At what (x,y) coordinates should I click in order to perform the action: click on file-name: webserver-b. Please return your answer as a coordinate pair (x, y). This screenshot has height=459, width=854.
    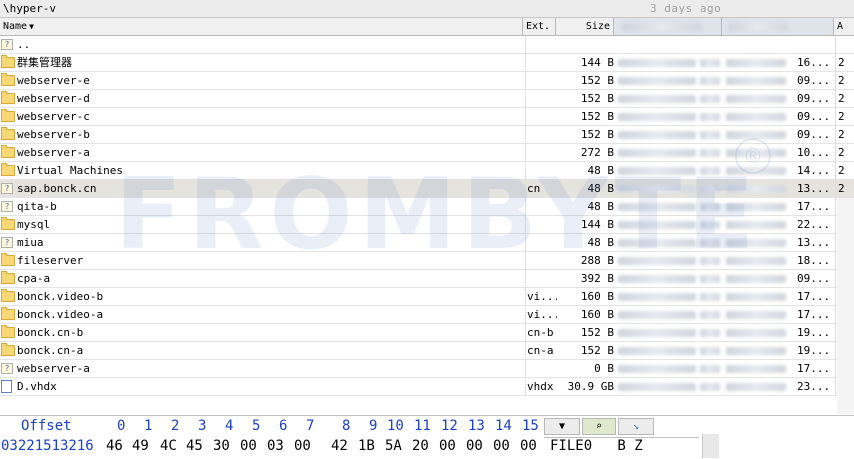
    Looking at the image, I should click on (53, 134).